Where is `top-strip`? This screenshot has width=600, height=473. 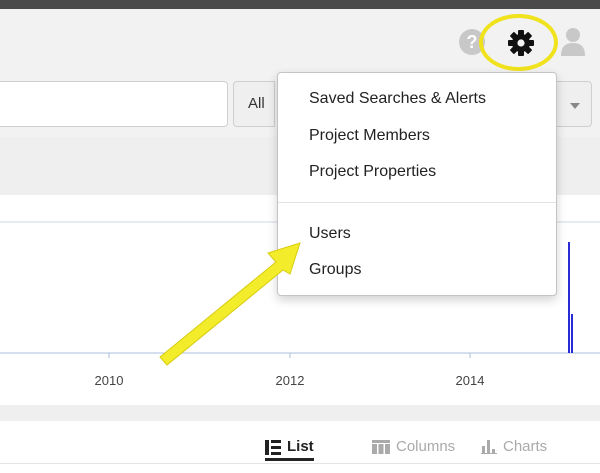
top-strip is located at coordinates (300, 4).